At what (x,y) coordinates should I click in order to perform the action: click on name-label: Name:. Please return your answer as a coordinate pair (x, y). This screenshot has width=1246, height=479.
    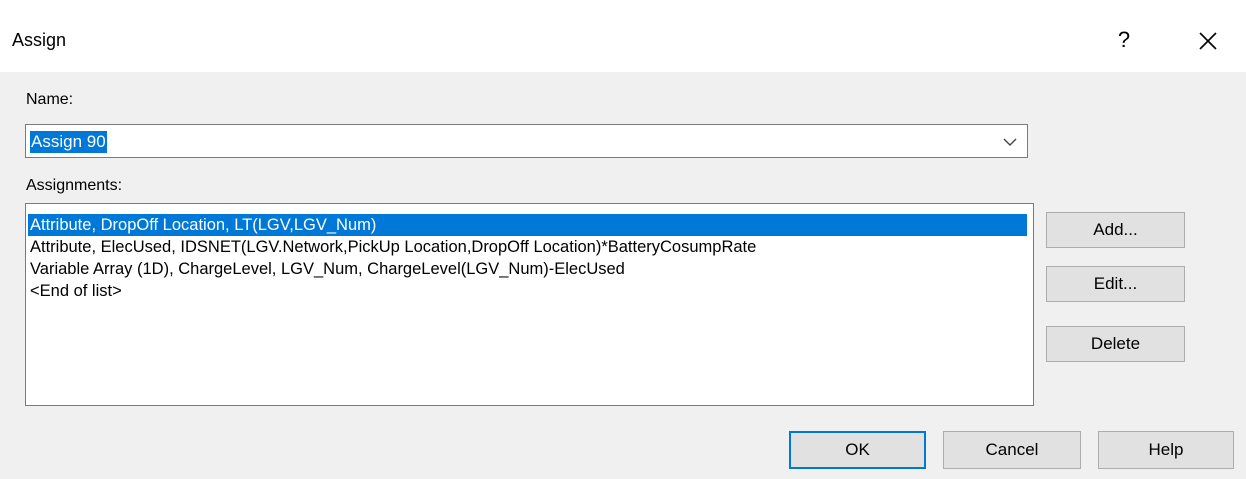
    Looking at the image, I should click on (50, 99).